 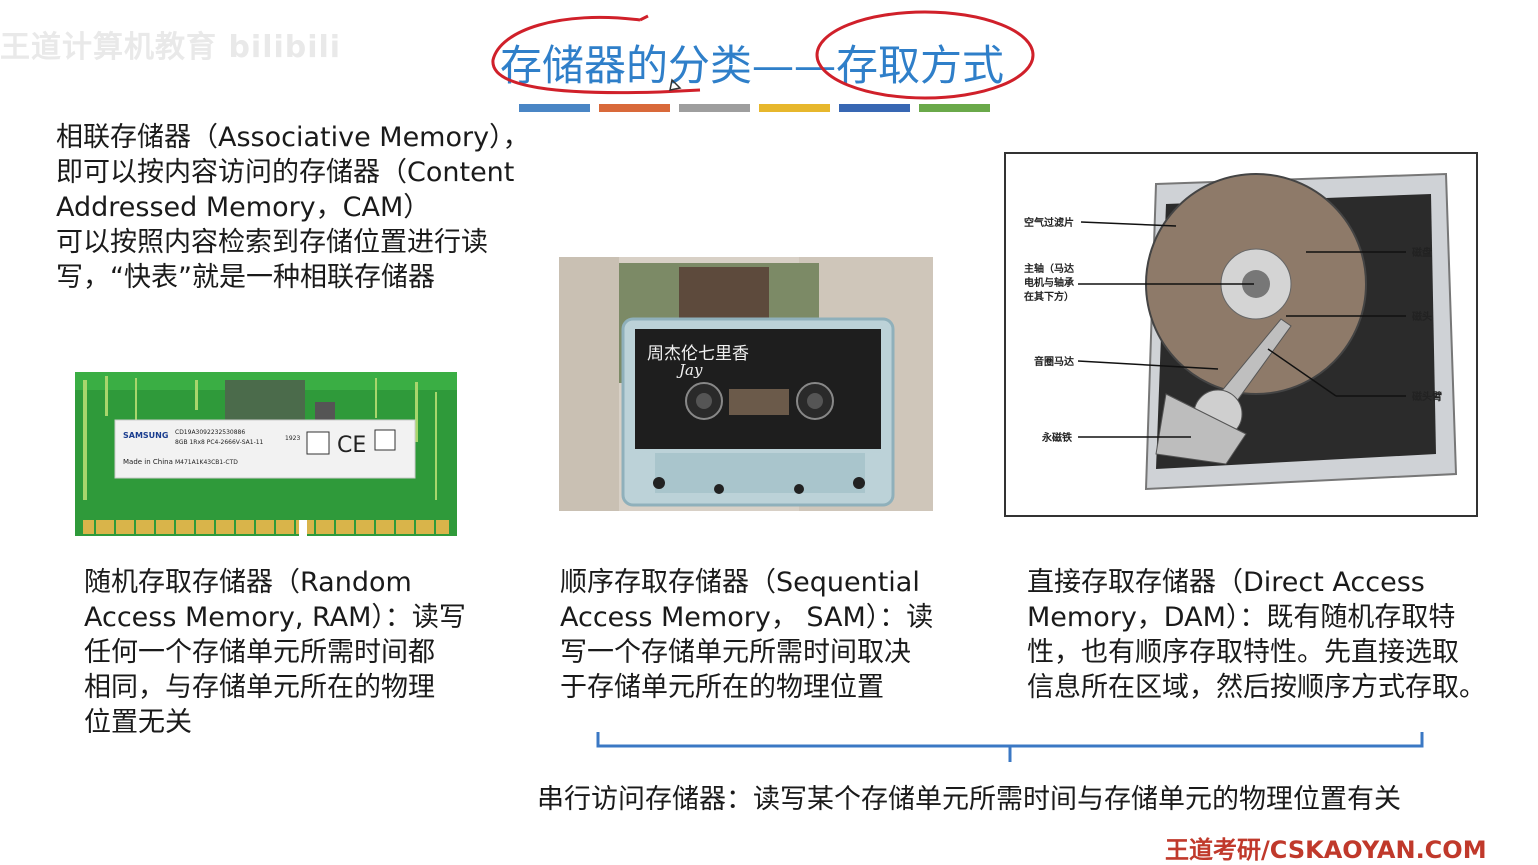 What do you see at coordinates (754, 108) in the screenshot?
I see `title-color-stripes` at bounding box center [754, 108].